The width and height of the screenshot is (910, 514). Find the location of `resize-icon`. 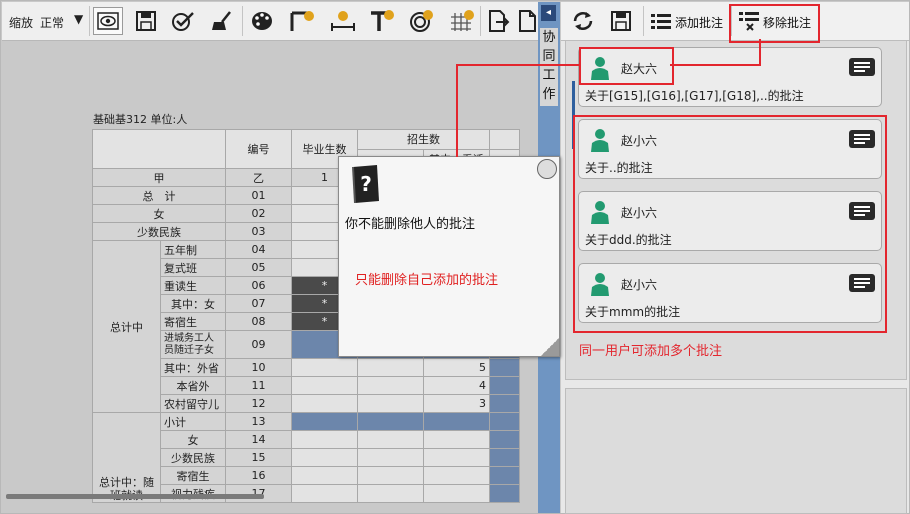

resize-icon is located at coordinates (343, 21).